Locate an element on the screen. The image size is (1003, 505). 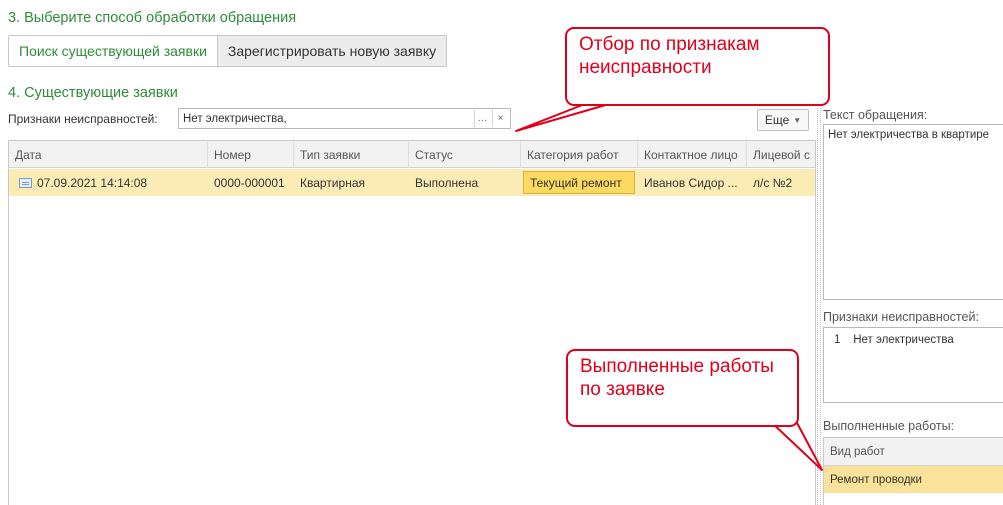
works-column-header: Вид работ is located at coordinates (913, 452).